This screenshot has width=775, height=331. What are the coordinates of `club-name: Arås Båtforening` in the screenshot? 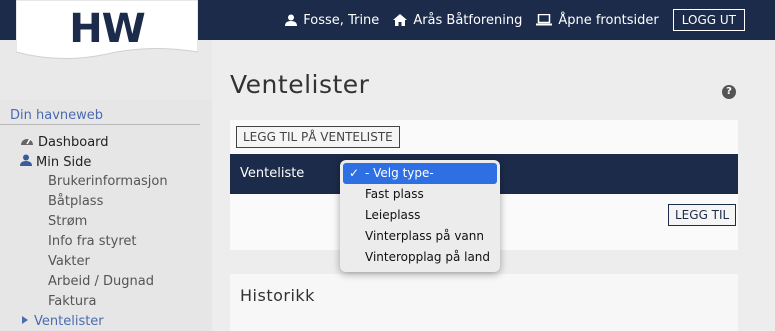 It's located at (468, 20).